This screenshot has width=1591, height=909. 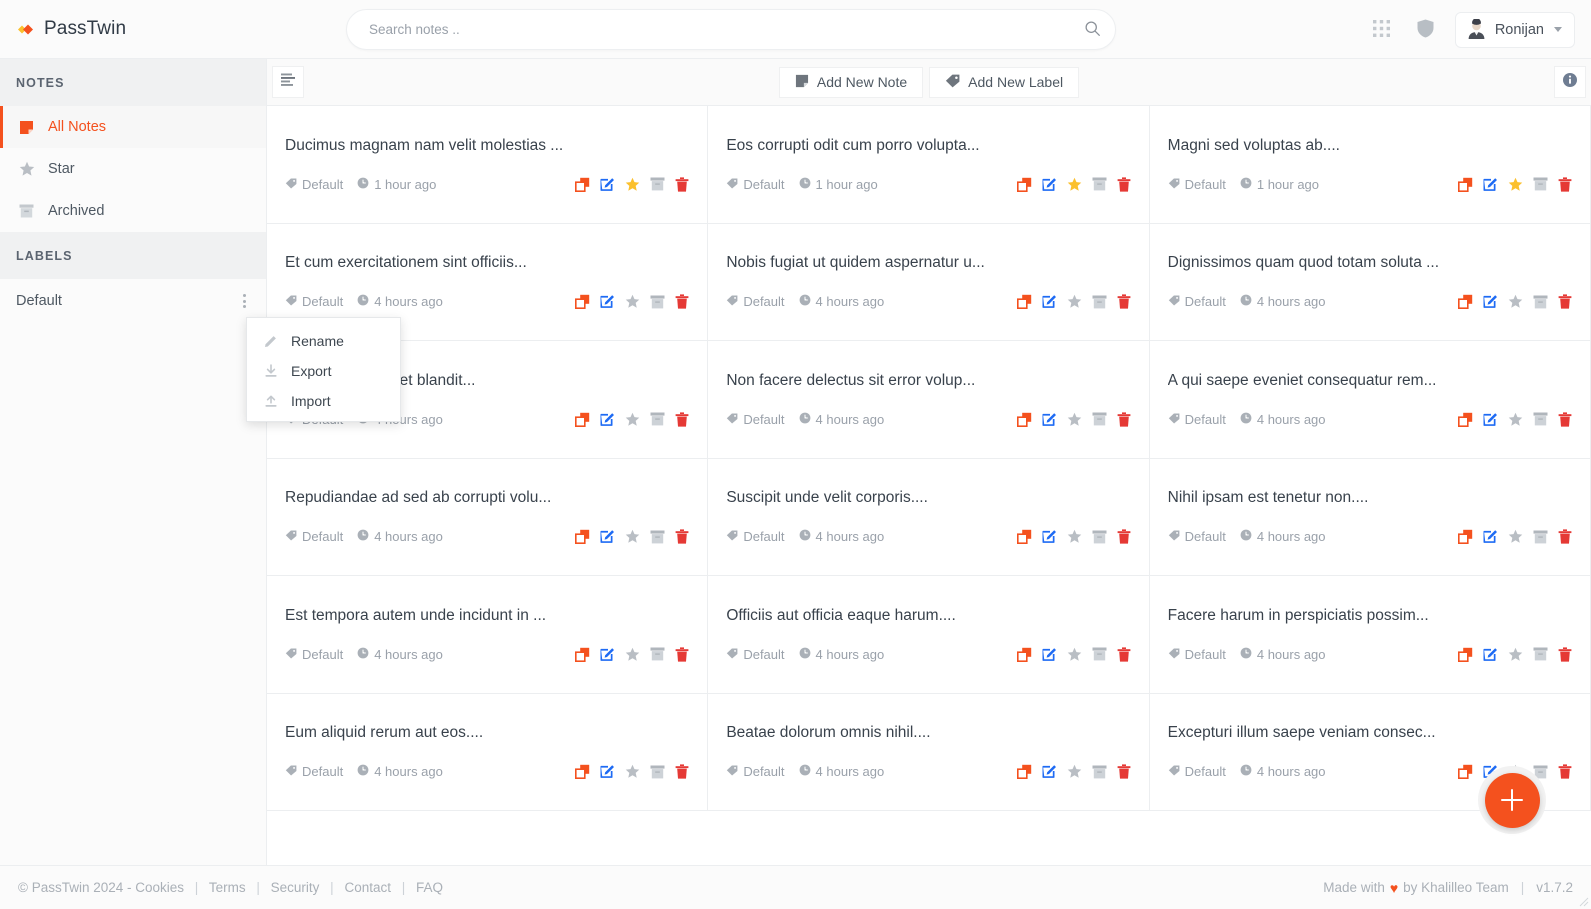 I want to click on search-button, so click(x=1092, y=29).